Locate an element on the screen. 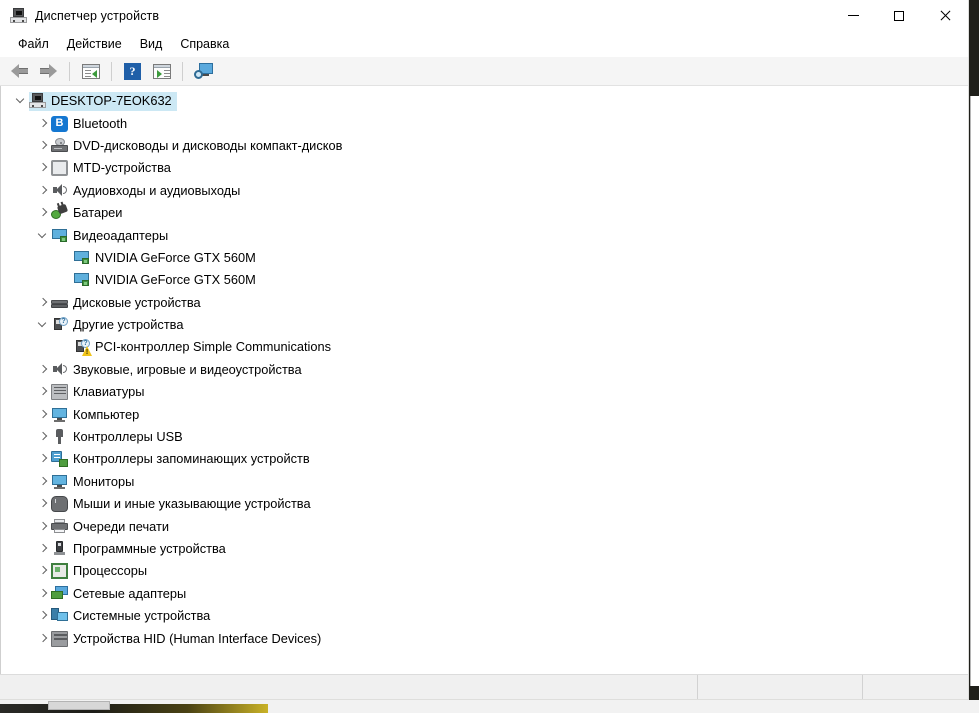 The width and height of the screenshot is (979, 713). computer-root-icon is located at coordinates (37, 101).